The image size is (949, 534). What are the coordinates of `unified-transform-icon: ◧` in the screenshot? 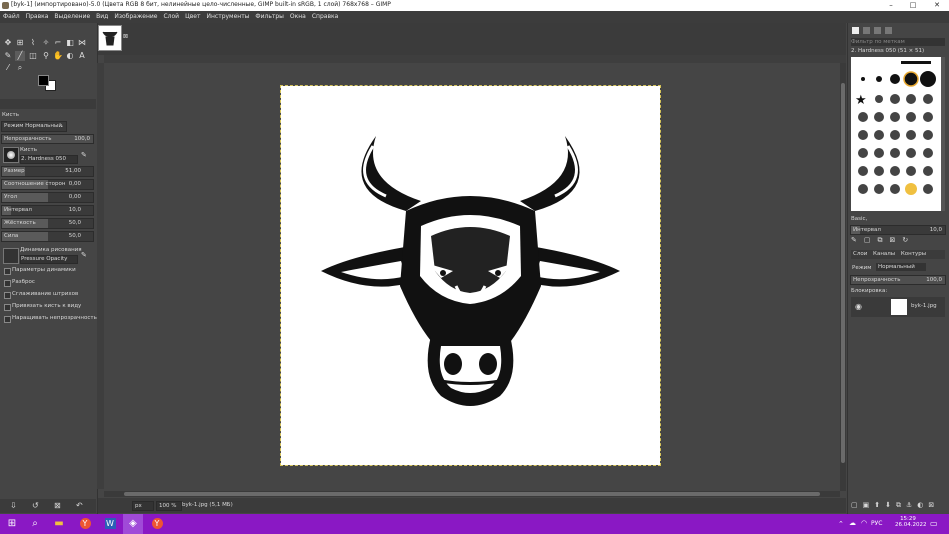 It's located at (70, 43).